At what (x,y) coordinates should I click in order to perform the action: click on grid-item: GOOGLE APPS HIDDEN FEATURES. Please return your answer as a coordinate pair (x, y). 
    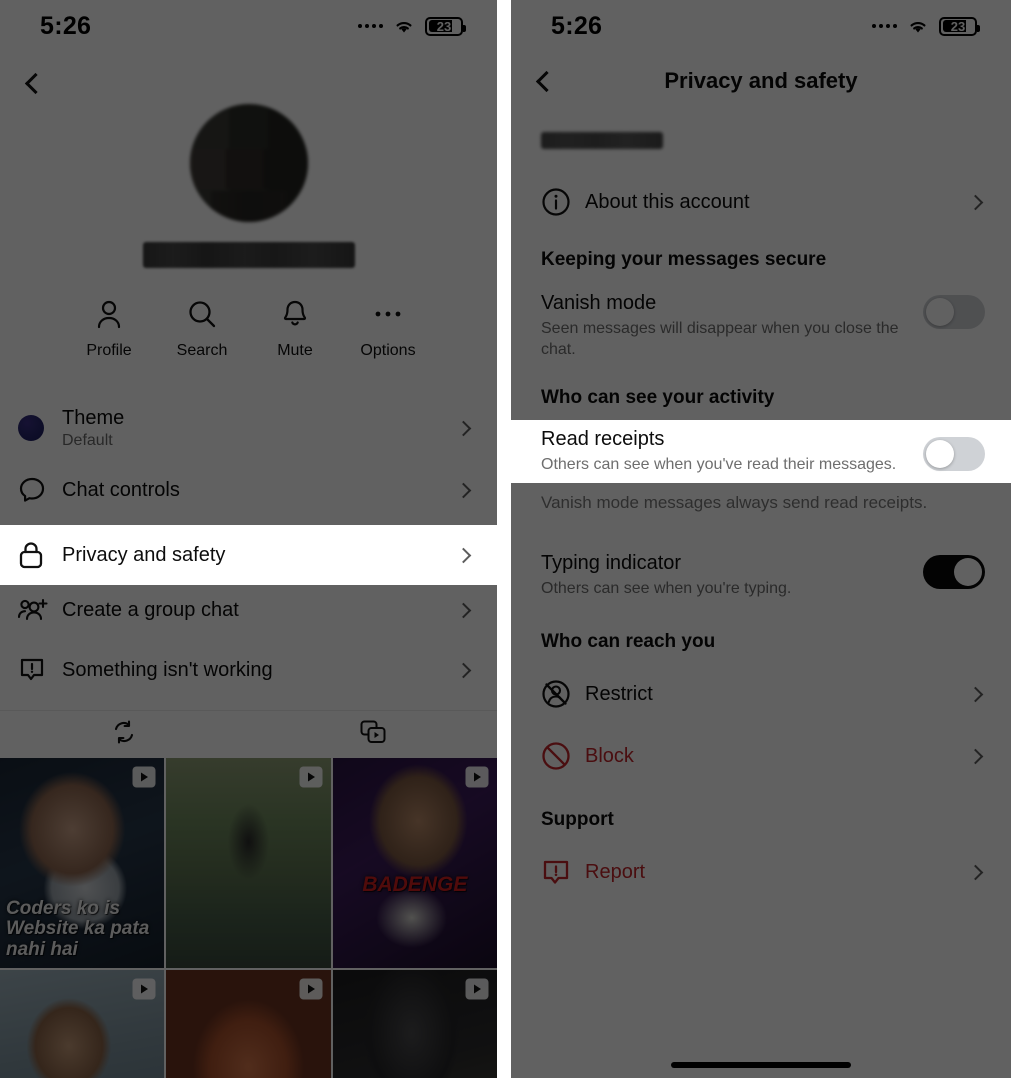
    Looking at the image, I should click on (82, 1024).